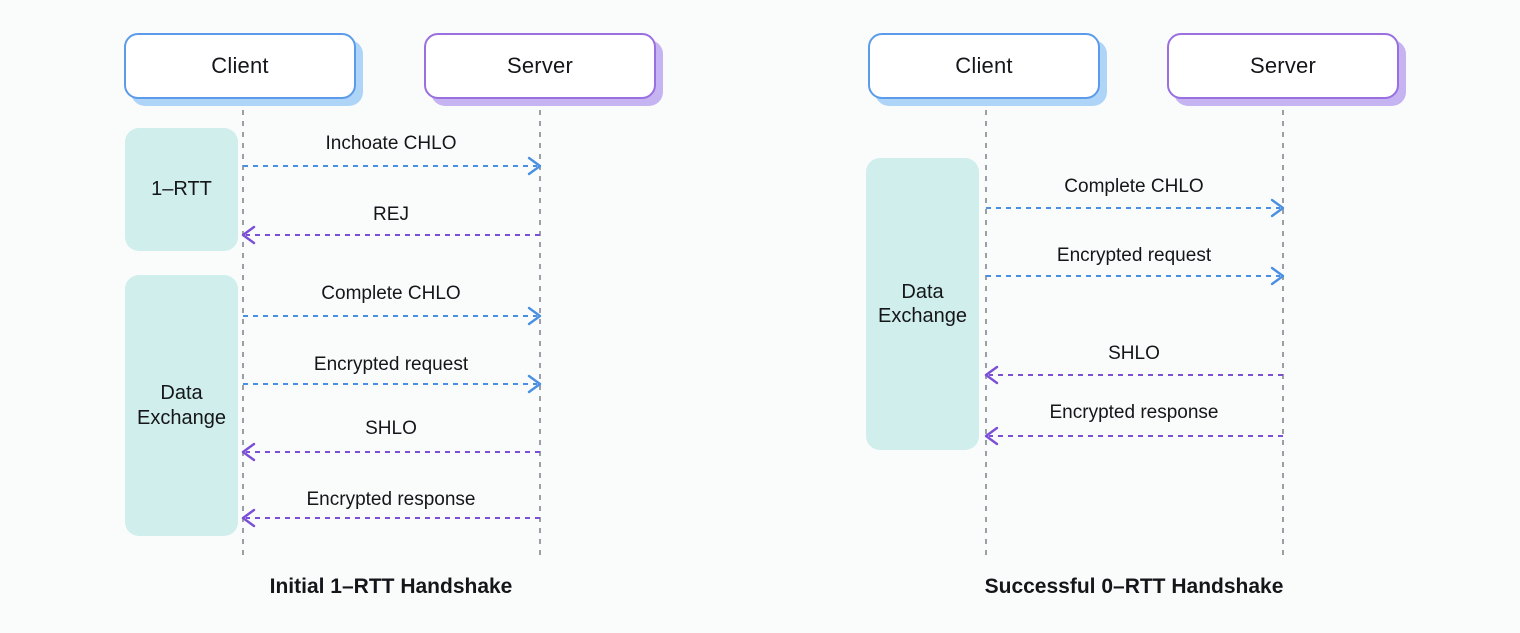  Describe the element at coordinates (391, 586) in the screenshot. I see `diagram-caption-initial-1rtt: Initial 1–RTT Handshake` at that location.